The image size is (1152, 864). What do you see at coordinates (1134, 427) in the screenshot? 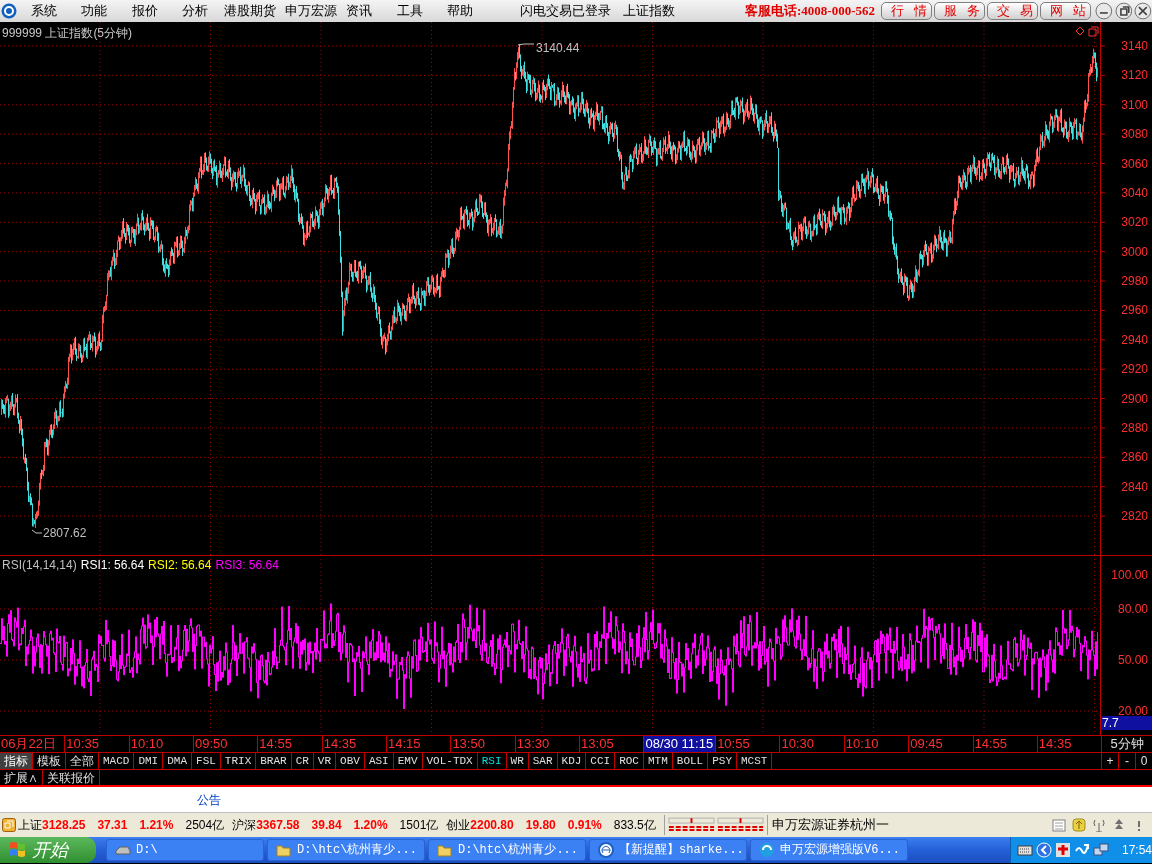
I see `axis-label: 2880` at bounding box center [1134, 427].